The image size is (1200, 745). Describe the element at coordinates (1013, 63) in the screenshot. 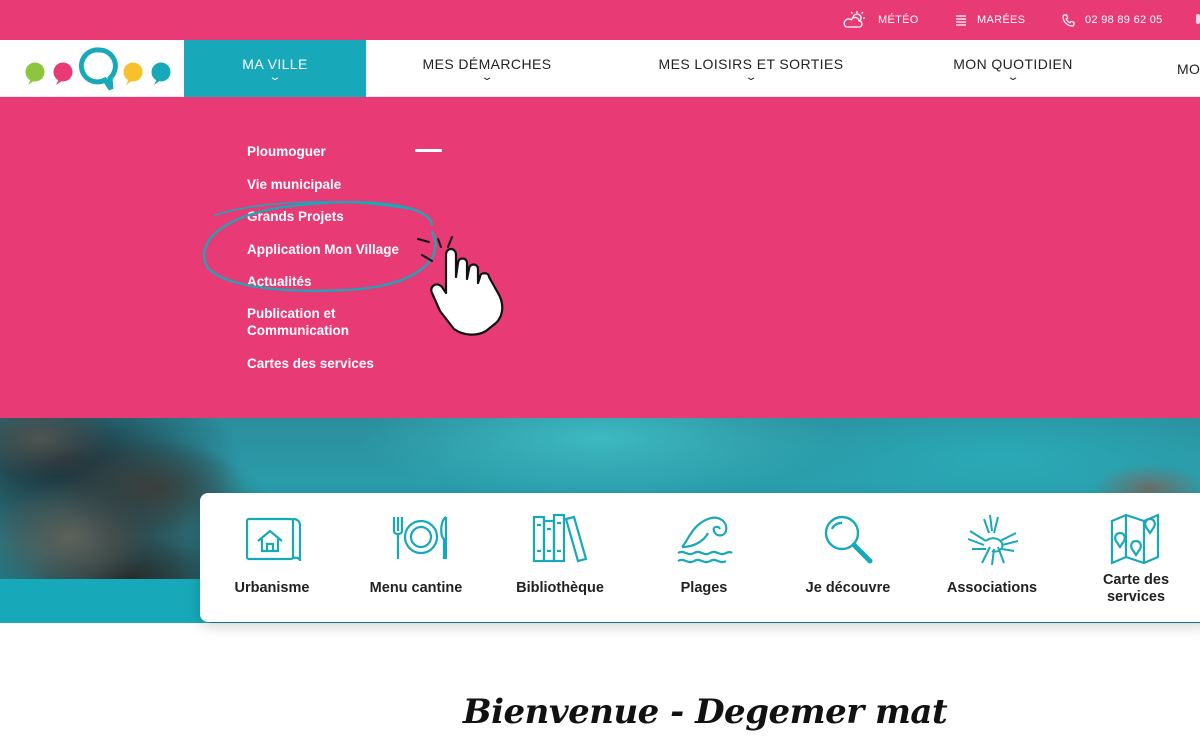

I see `nav-label: MON QUOTIDIEN` at that location.